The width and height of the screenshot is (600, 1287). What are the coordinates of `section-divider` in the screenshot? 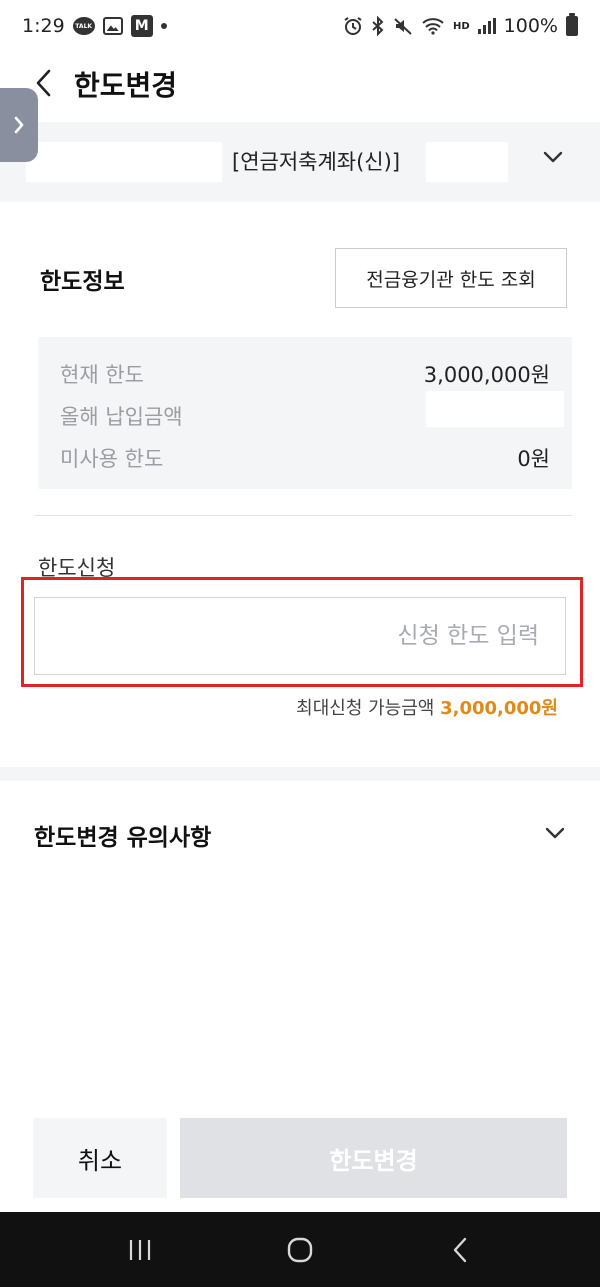 It's located at (303, 515).